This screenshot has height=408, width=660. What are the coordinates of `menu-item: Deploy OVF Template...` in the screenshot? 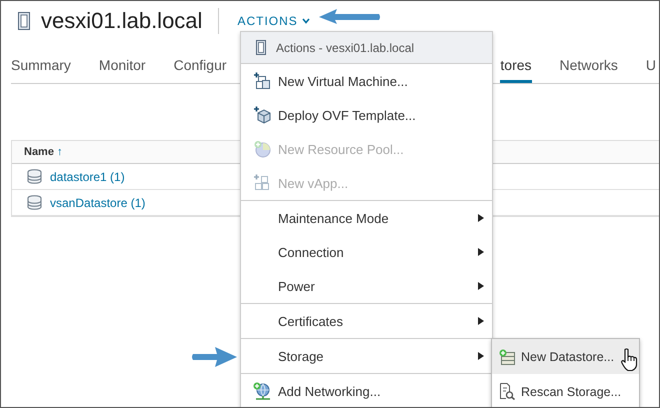 It's located at (366, 115).